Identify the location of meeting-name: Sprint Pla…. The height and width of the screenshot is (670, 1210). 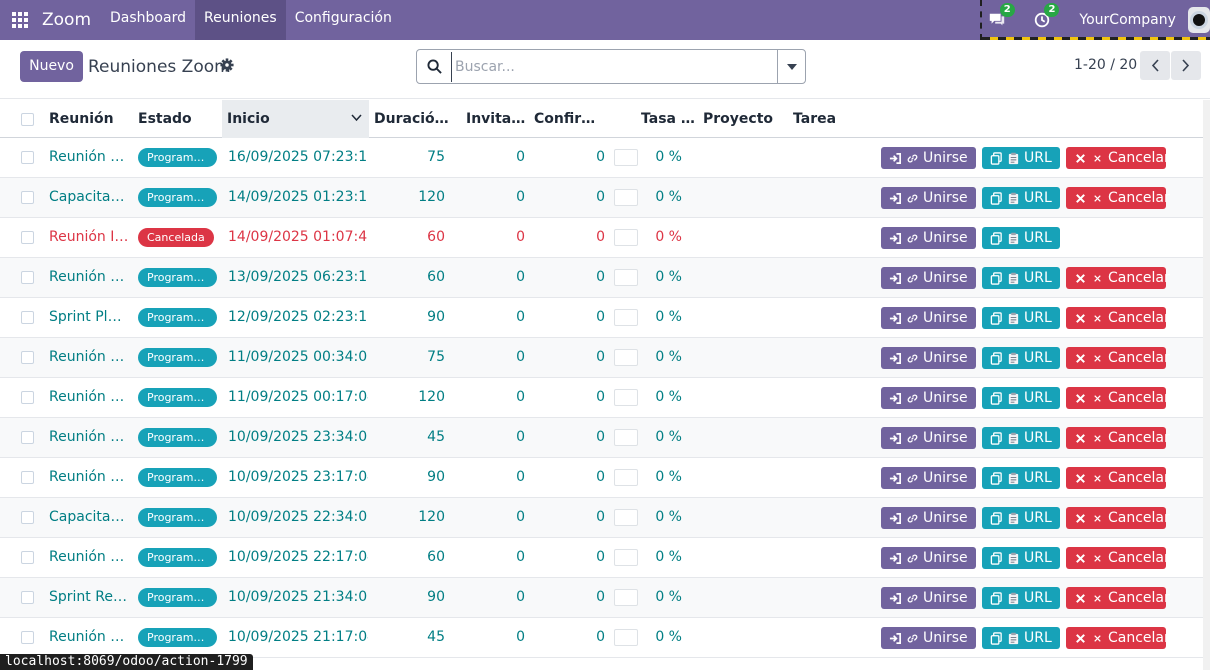
(89, 318).